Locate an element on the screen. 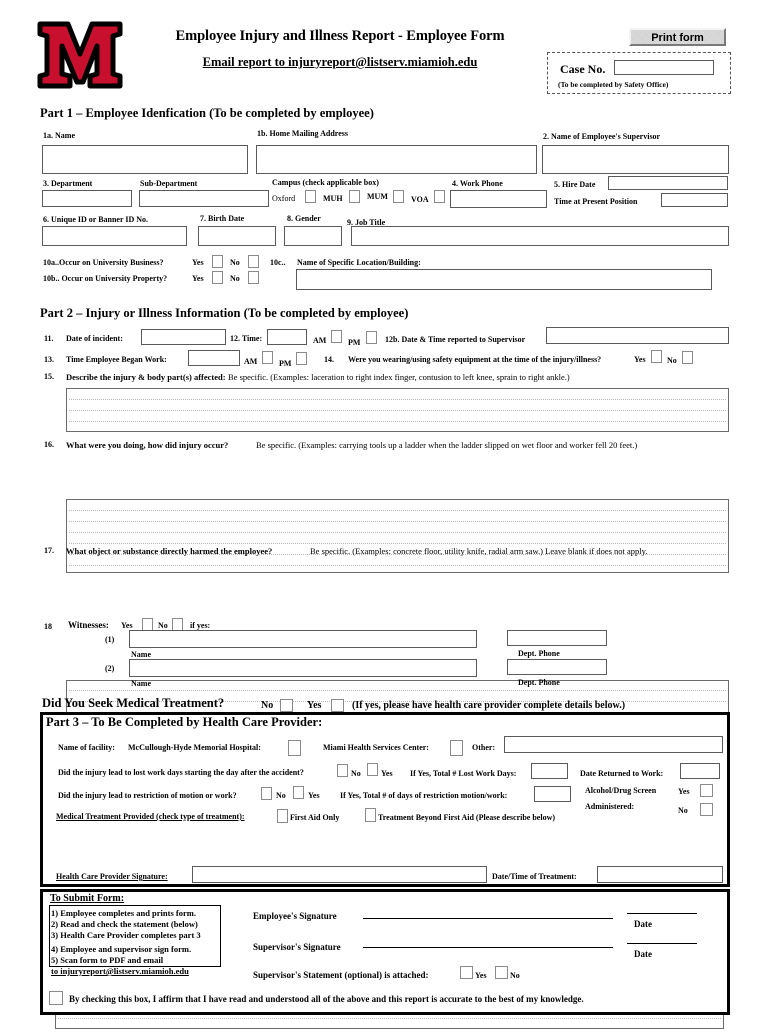 This screenshot has width=770, height=1029. incident-date-input is located at coordinates (183, 337).